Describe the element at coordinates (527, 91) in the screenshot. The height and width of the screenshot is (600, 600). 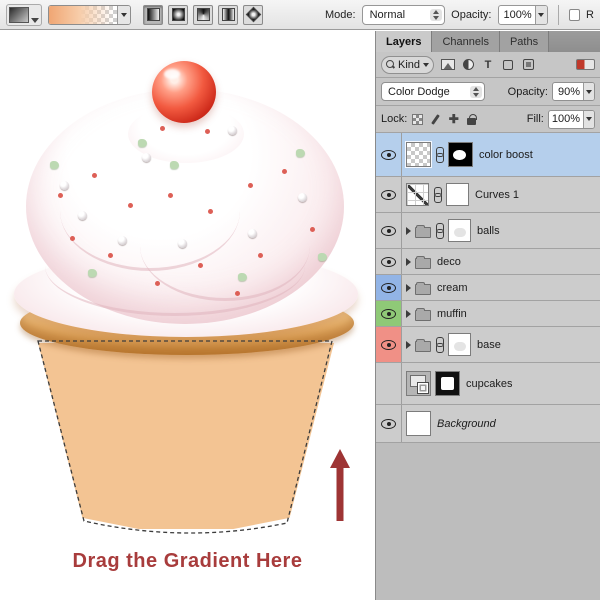
I see `layer-opacity-label: Opacity:` at that location.